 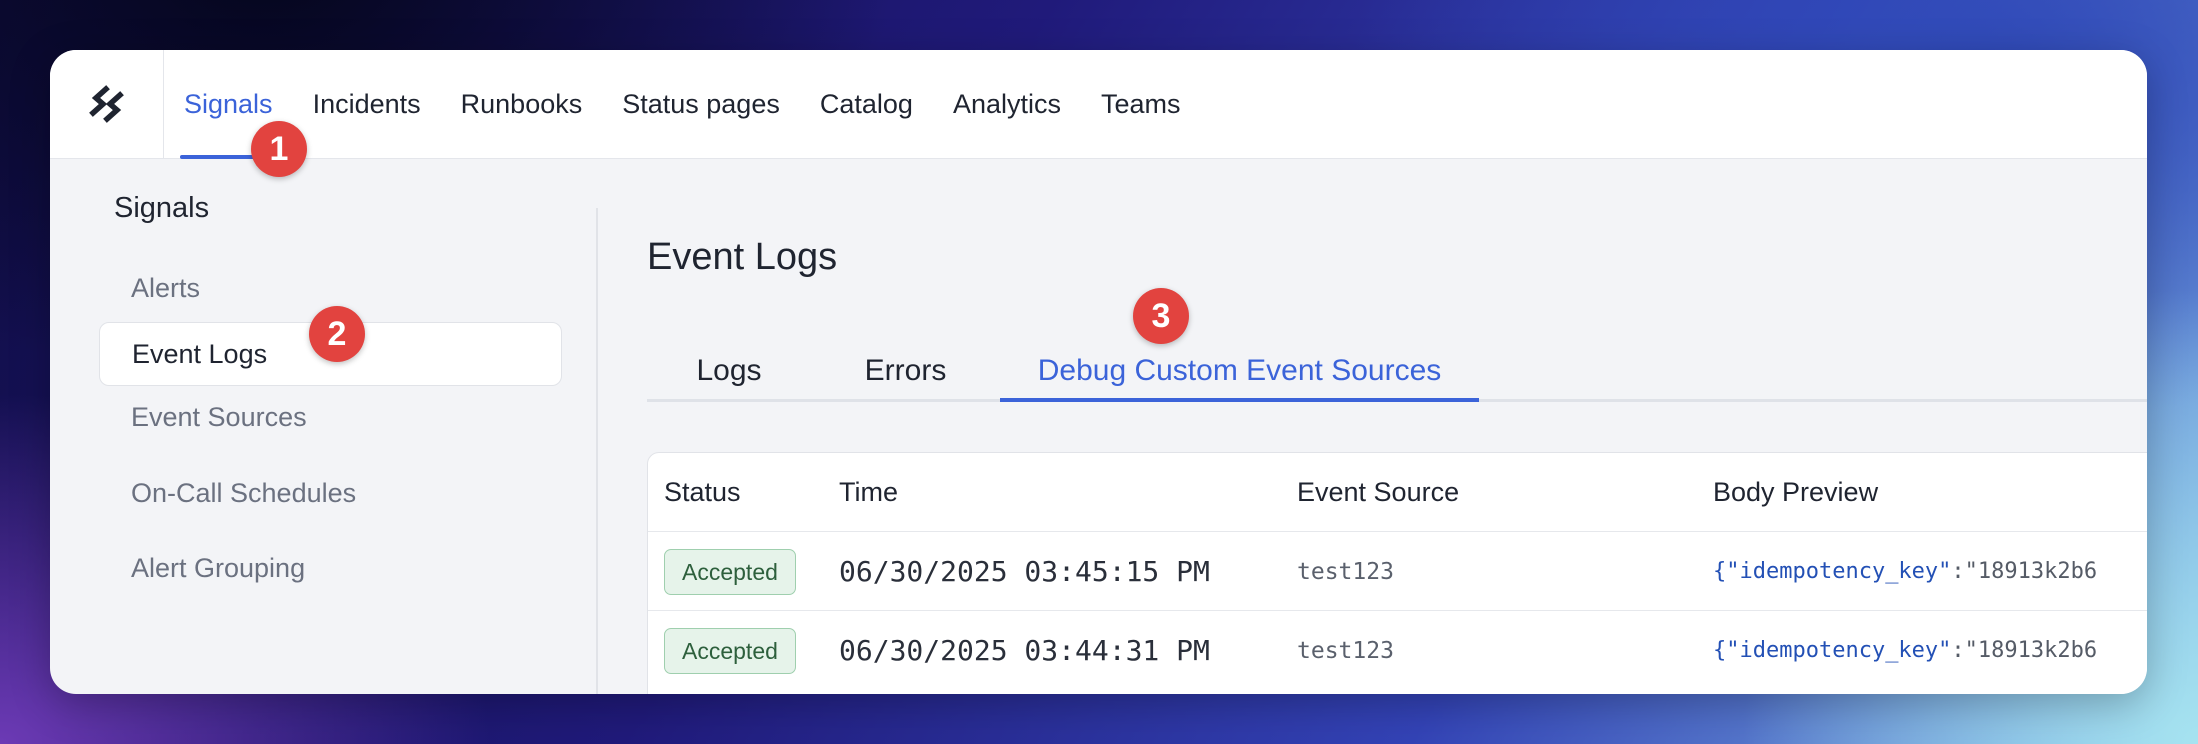 I want to click on tab-debug-custom-event-sources: Debug Custom Event Sources, so click(x=1239, y=371).